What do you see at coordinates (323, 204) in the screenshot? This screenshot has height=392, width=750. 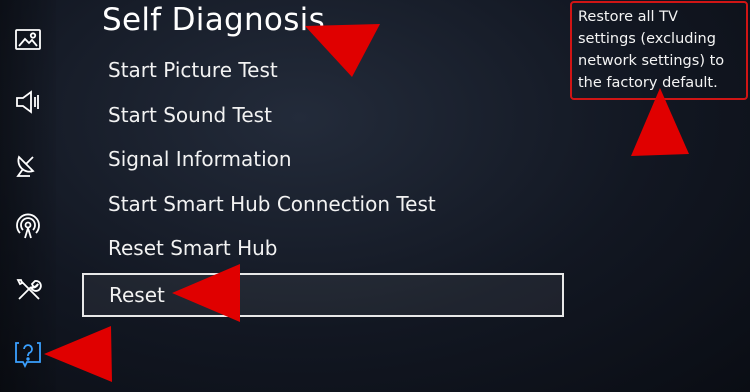 I see `menu-item-smart-hub-connection-test: Start Smart Hub Connection Test` at bounding box center [323, 204].